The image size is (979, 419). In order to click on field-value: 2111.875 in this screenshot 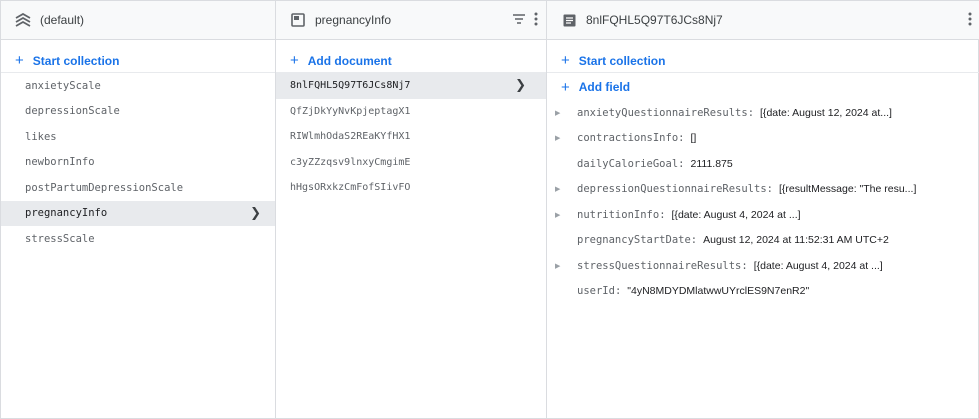, I will do `click(711, 163)`.